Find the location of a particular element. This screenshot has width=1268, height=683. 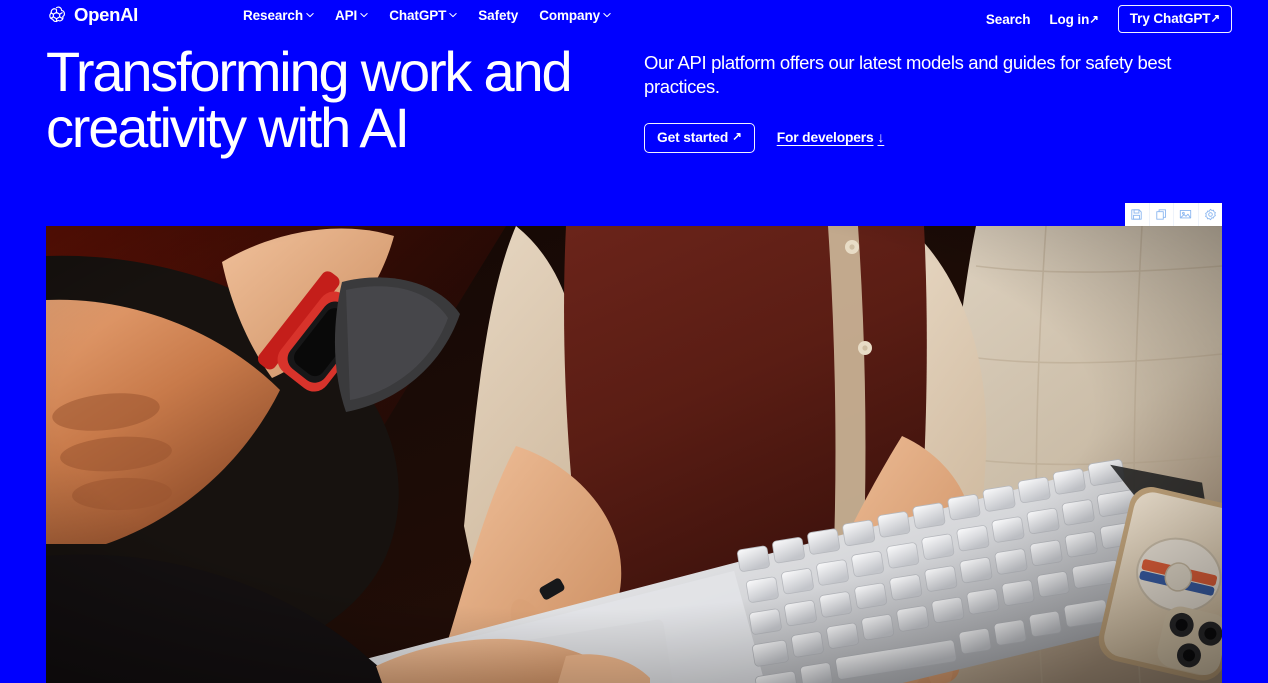

image-toolbar is located at coordinates (1173, 214).